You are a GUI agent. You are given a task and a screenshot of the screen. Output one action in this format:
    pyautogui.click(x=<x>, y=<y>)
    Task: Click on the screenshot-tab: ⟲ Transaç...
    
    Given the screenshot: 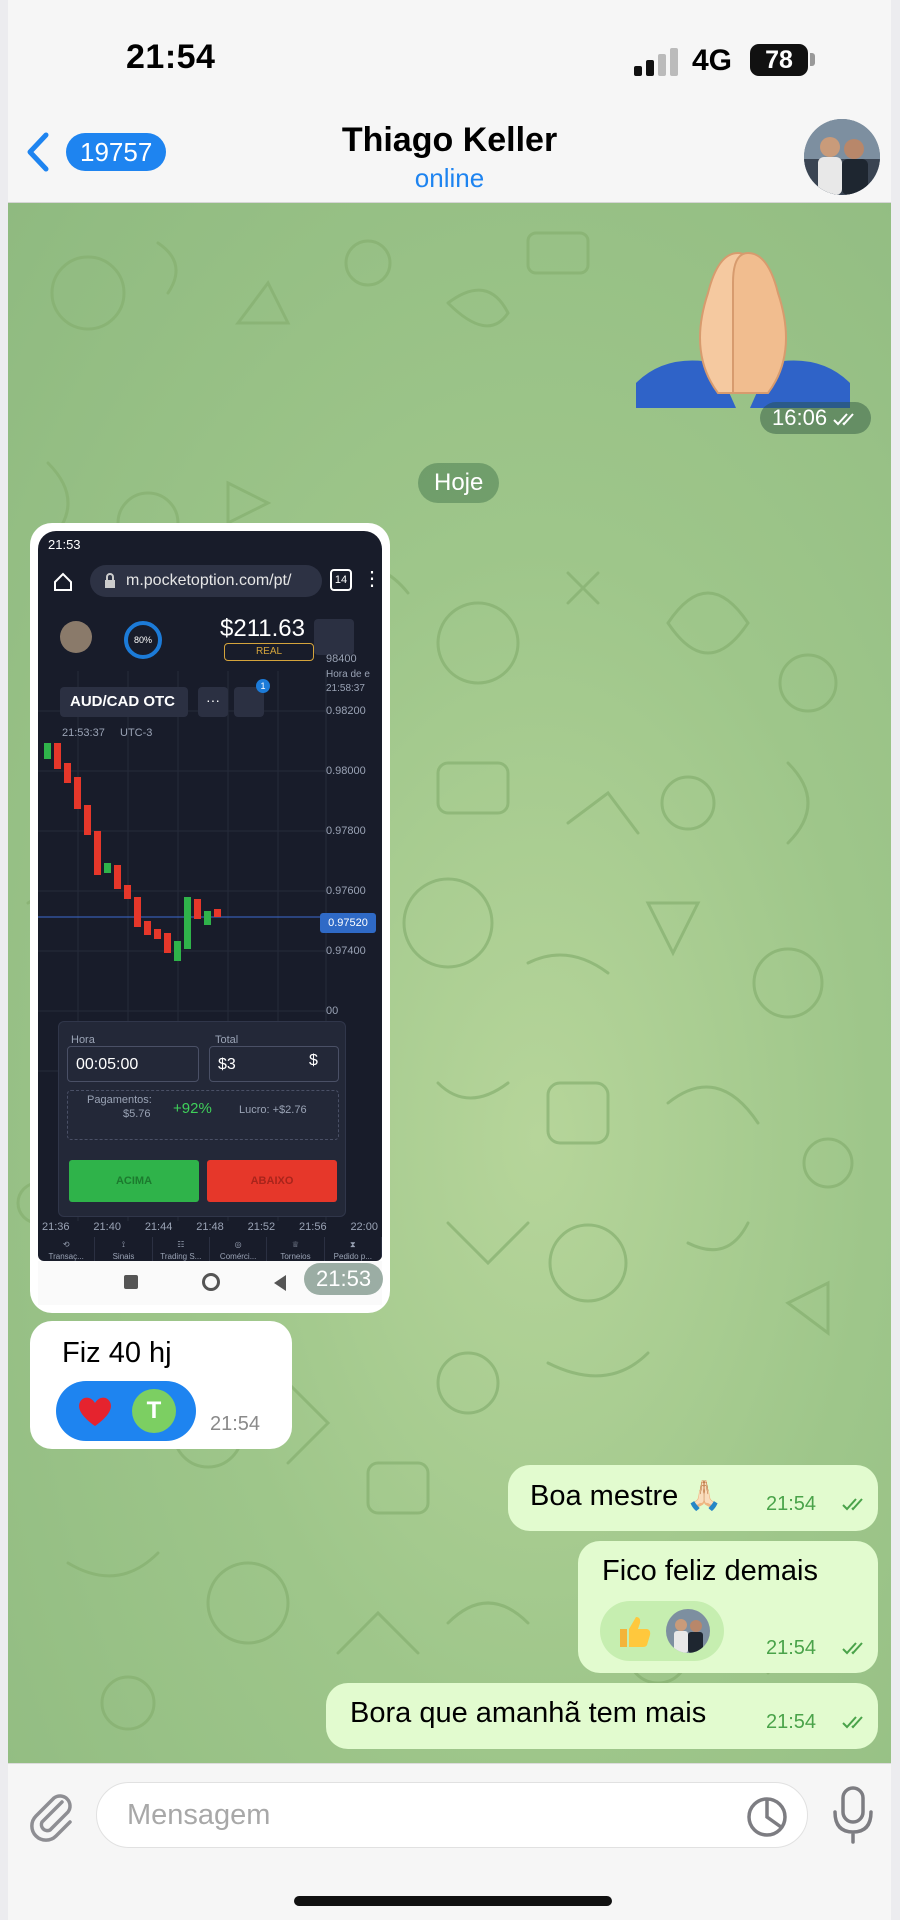 What is the action you would take?
    pyautogui.click(x=67, y=1249)
    